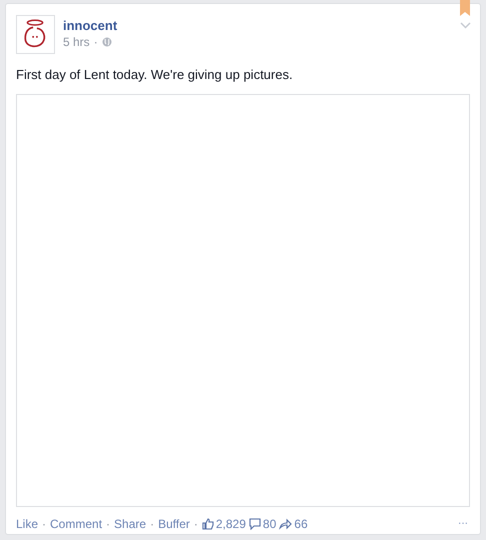 The width and height of the screenshot is (486, 540). What do you see at coordinates (155, 75) in the screenshot?
I see `post-text: First day of Lent today. We're giving up pictures.` at bounding box center [155, 75].